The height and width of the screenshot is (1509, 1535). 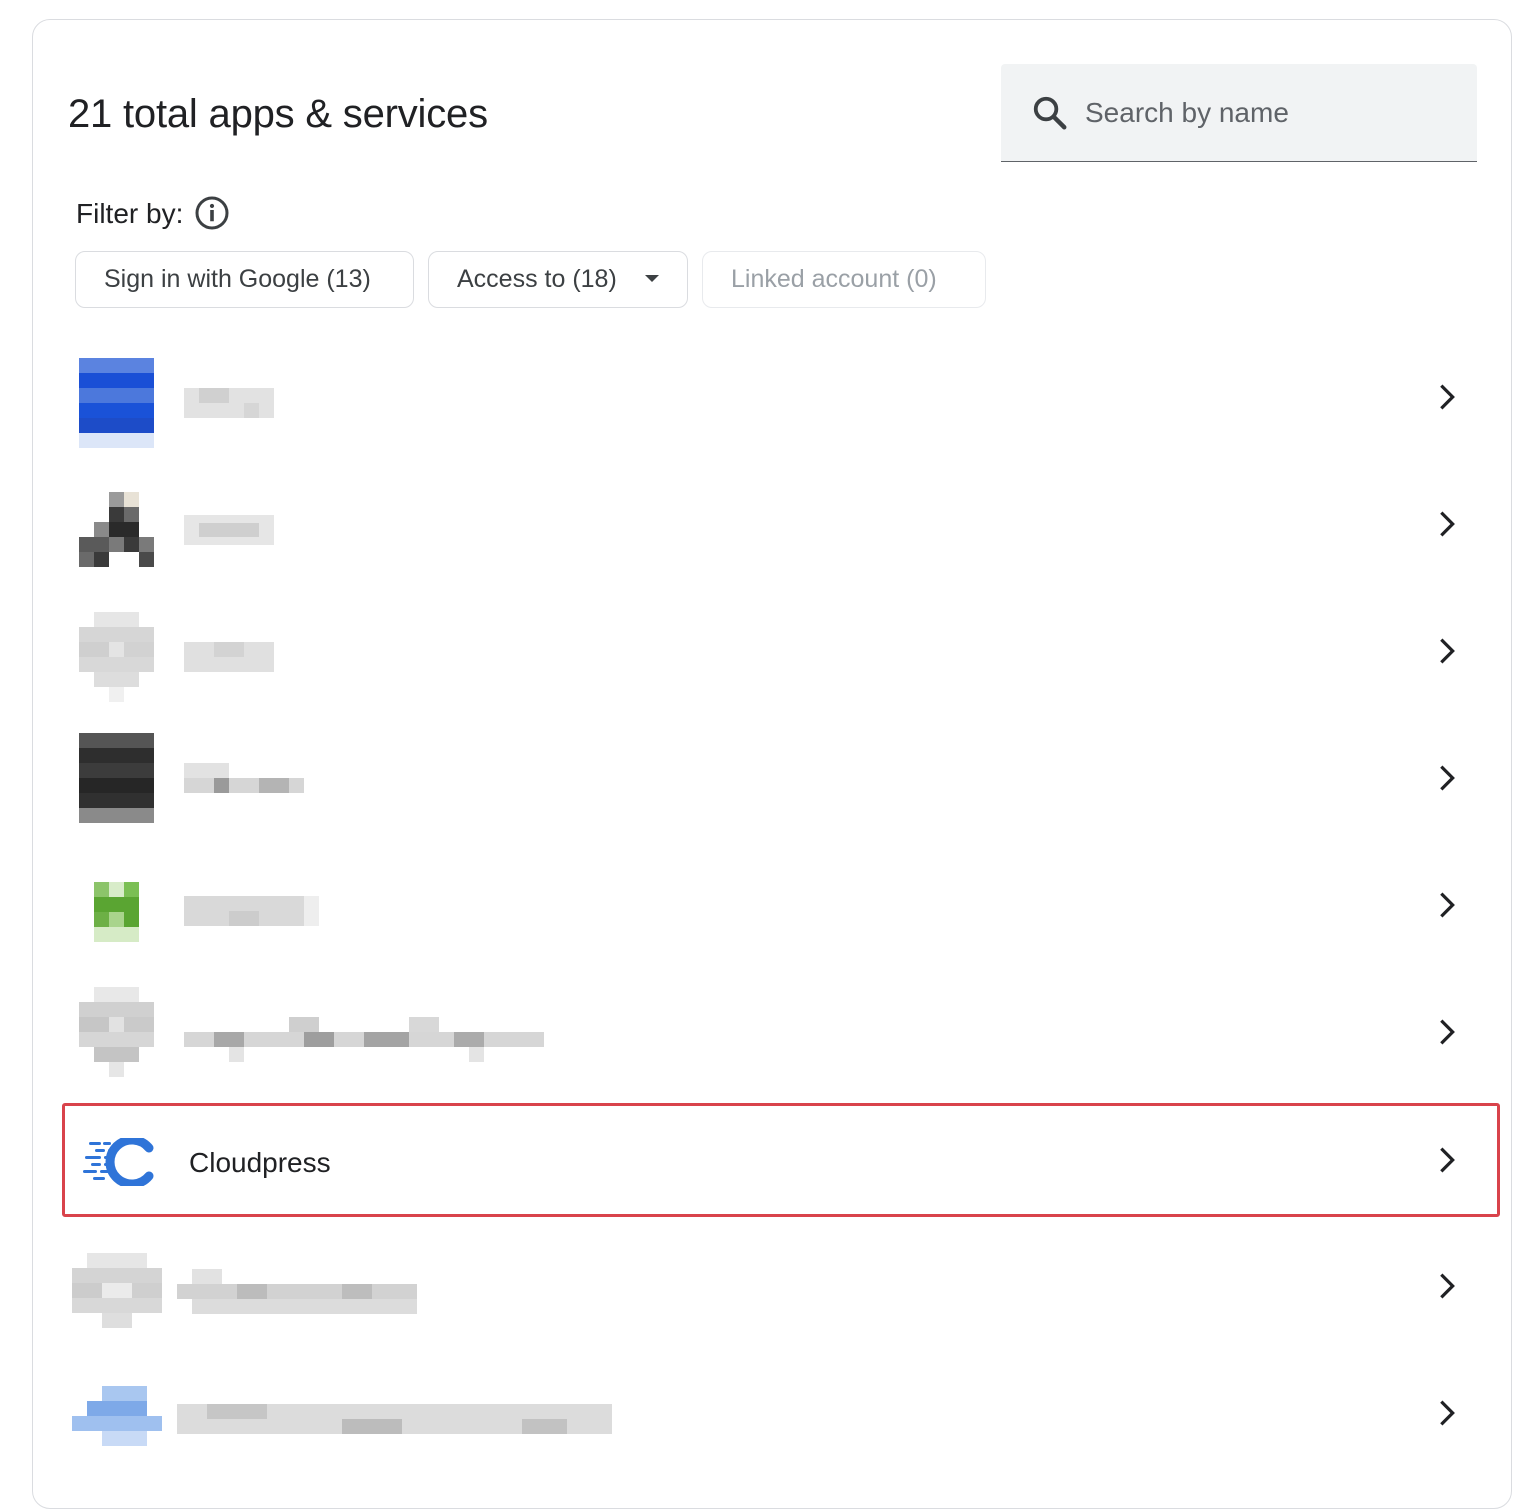 I want to click on filter-chip-sign-in-with-google: Sign in with Google (13), so click(x=244, y=279).